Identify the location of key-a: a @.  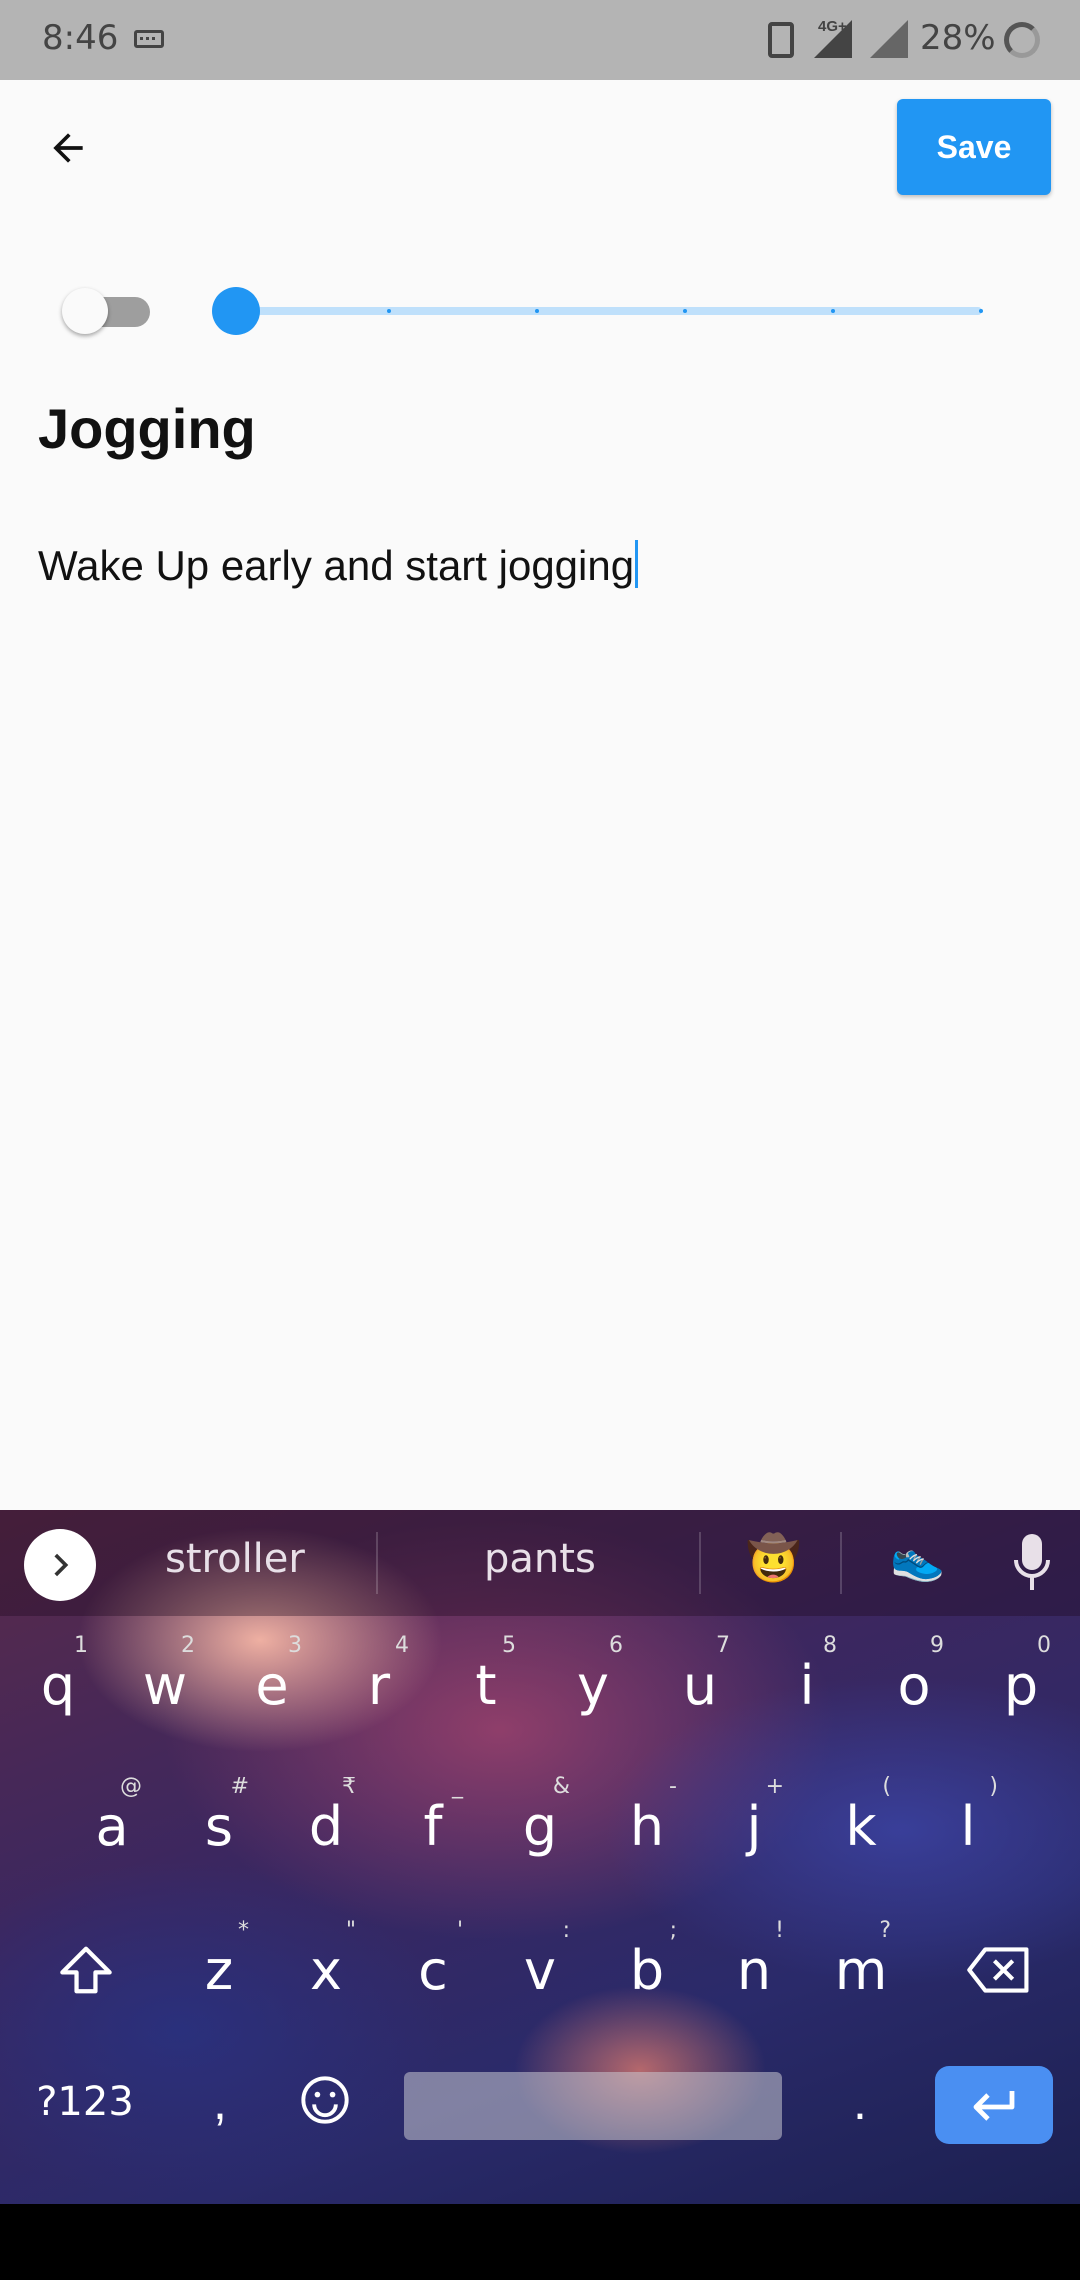
(112, 1826).